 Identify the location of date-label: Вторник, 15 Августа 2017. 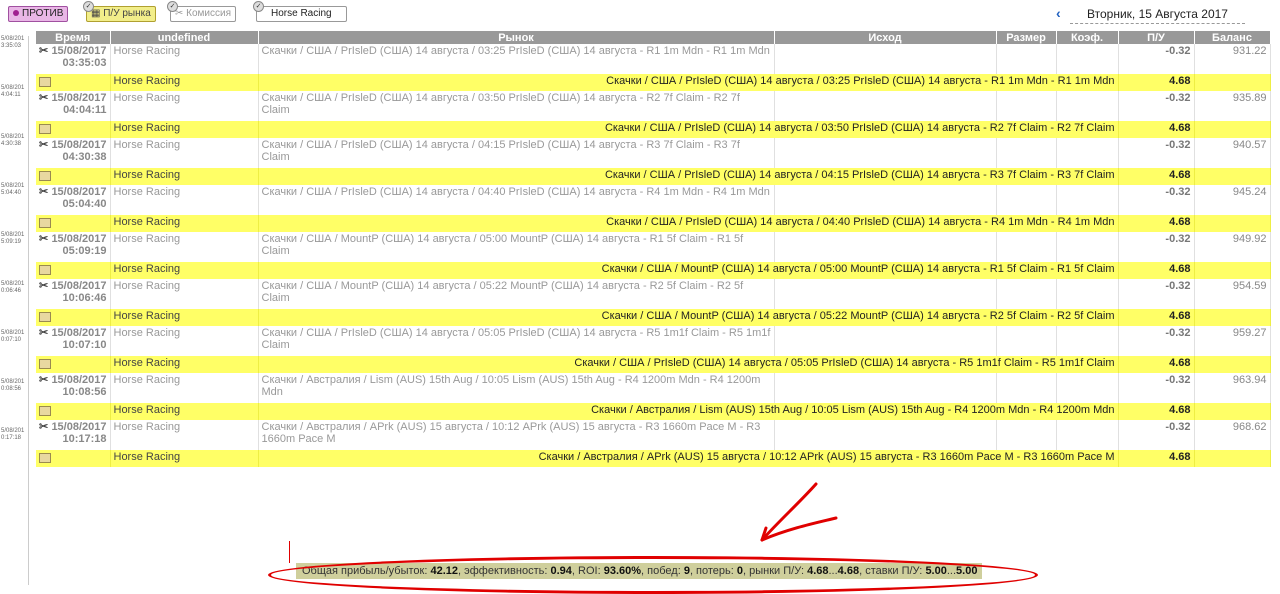
(1157, 15).